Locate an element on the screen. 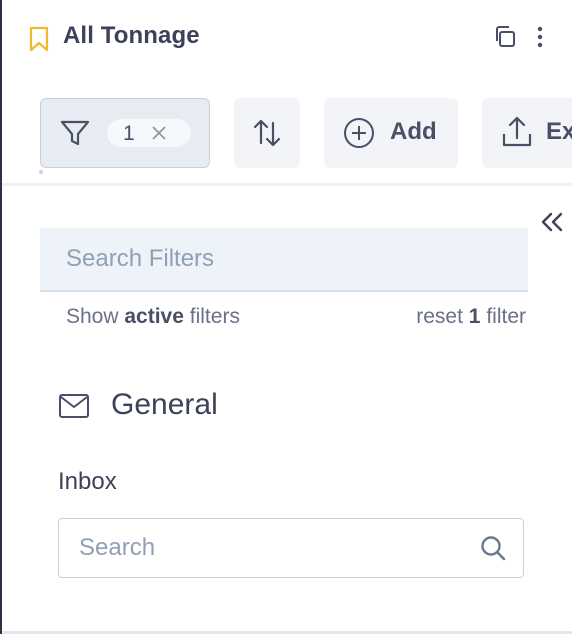 The height and width of the screenshot is (634, 572). plus-circle-icon is located at coordinates (359, 133).